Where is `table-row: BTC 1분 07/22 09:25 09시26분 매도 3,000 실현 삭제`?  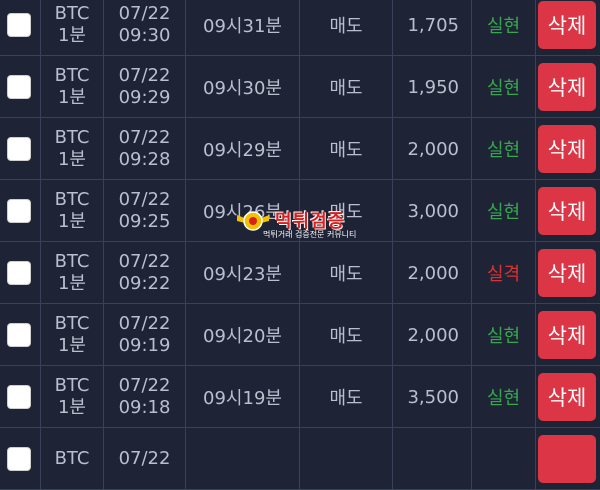 table-row: BTC 1분 07/22 09:25 09시26분 매도 3,000 실현 삭제 is located at coordinates (300, 211).